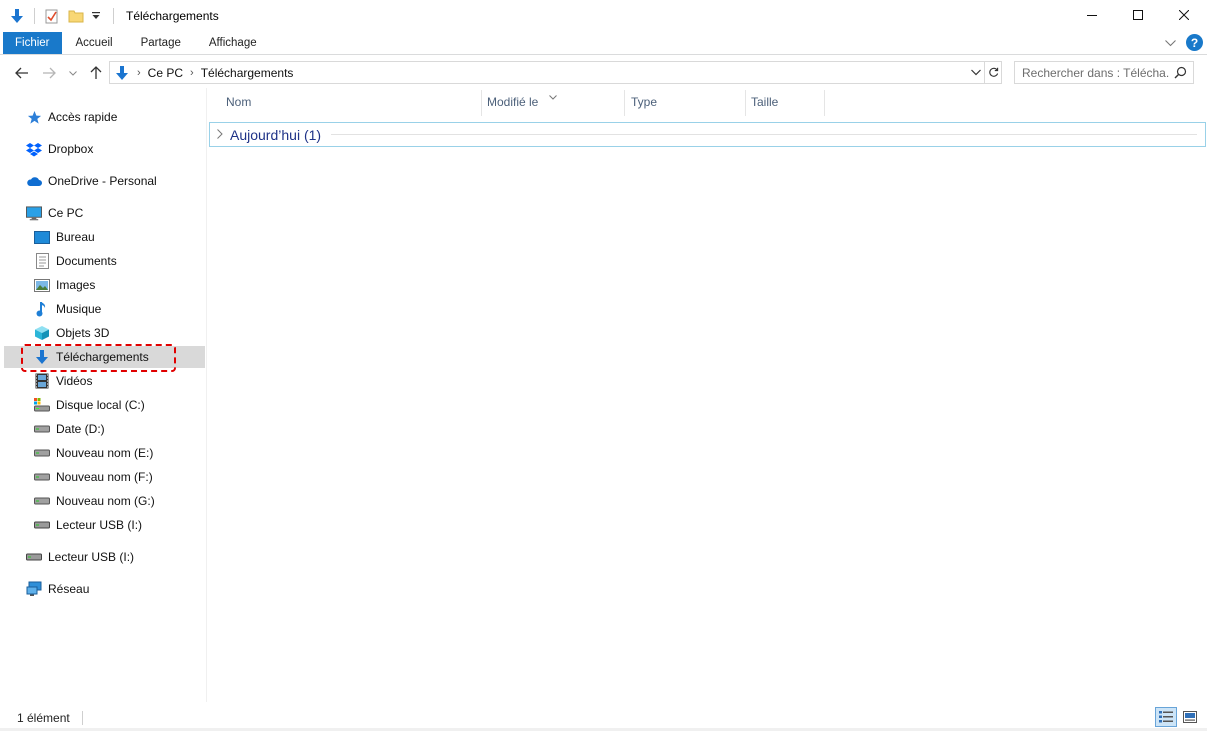 This screenshot has width=1207, height=731. Describe the element at coordinates (276, 134) in the screenshot. I see `group-label: Aujourd’hui (1)` at that location.